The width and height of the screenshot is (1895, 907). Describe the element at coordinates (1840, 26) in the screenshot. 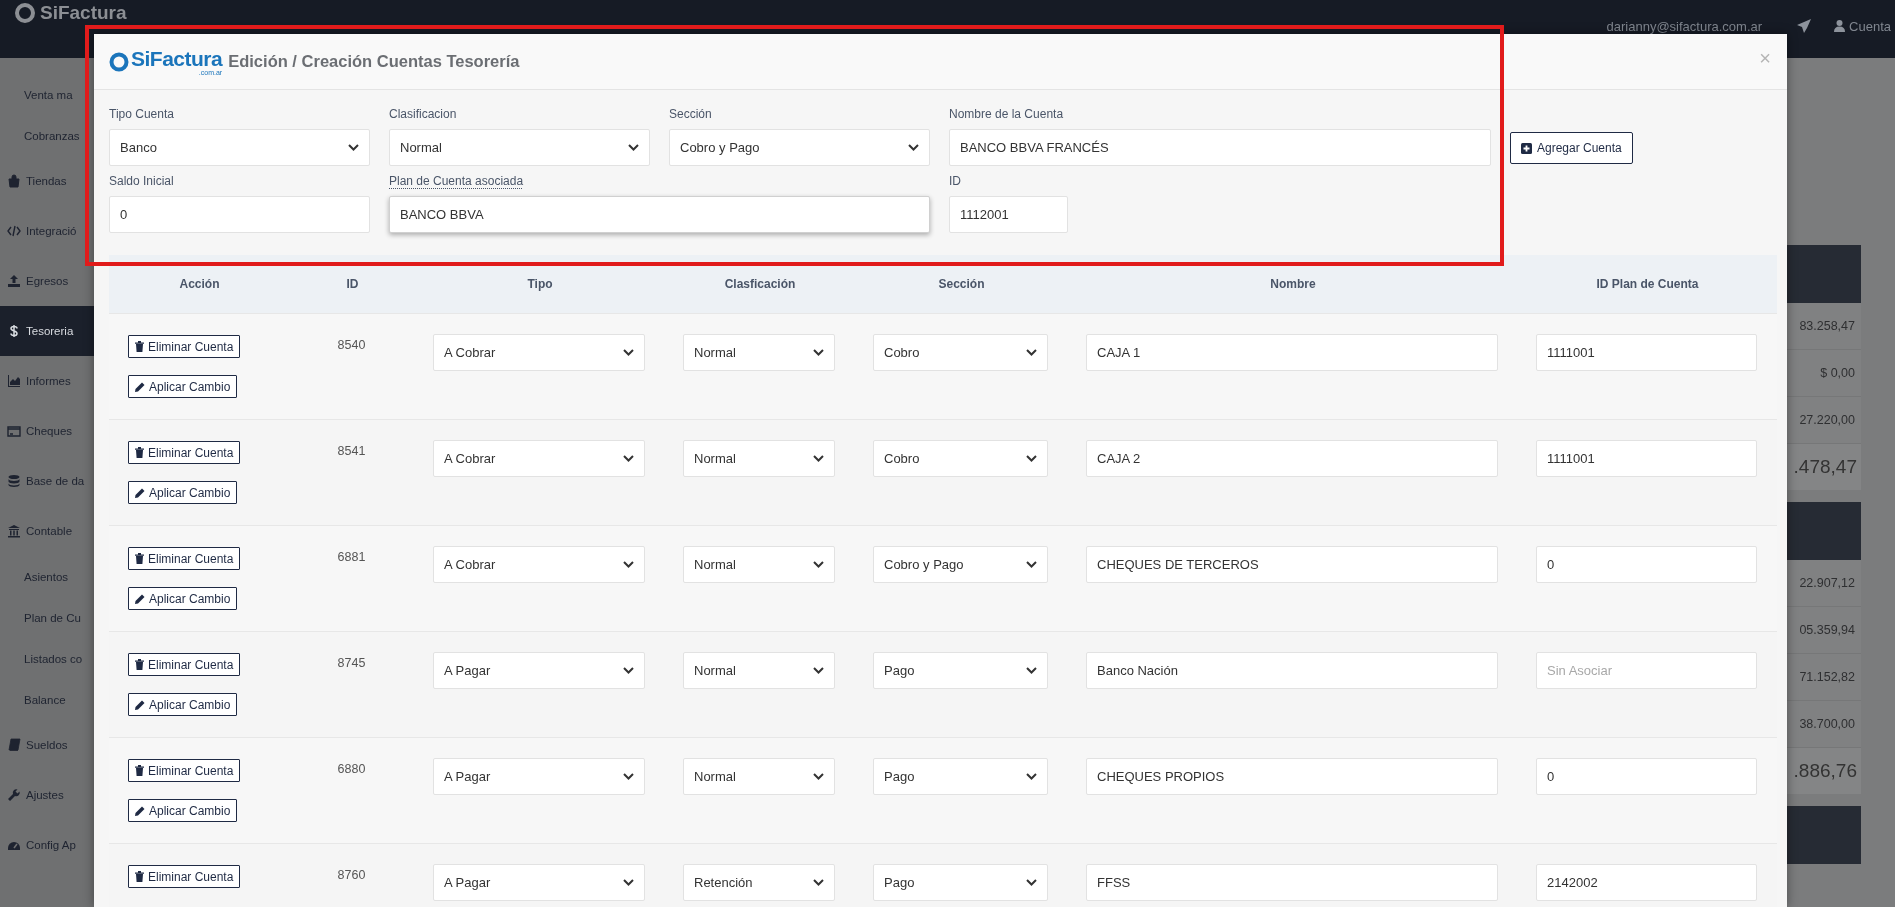

I see `user-icon` at that location.